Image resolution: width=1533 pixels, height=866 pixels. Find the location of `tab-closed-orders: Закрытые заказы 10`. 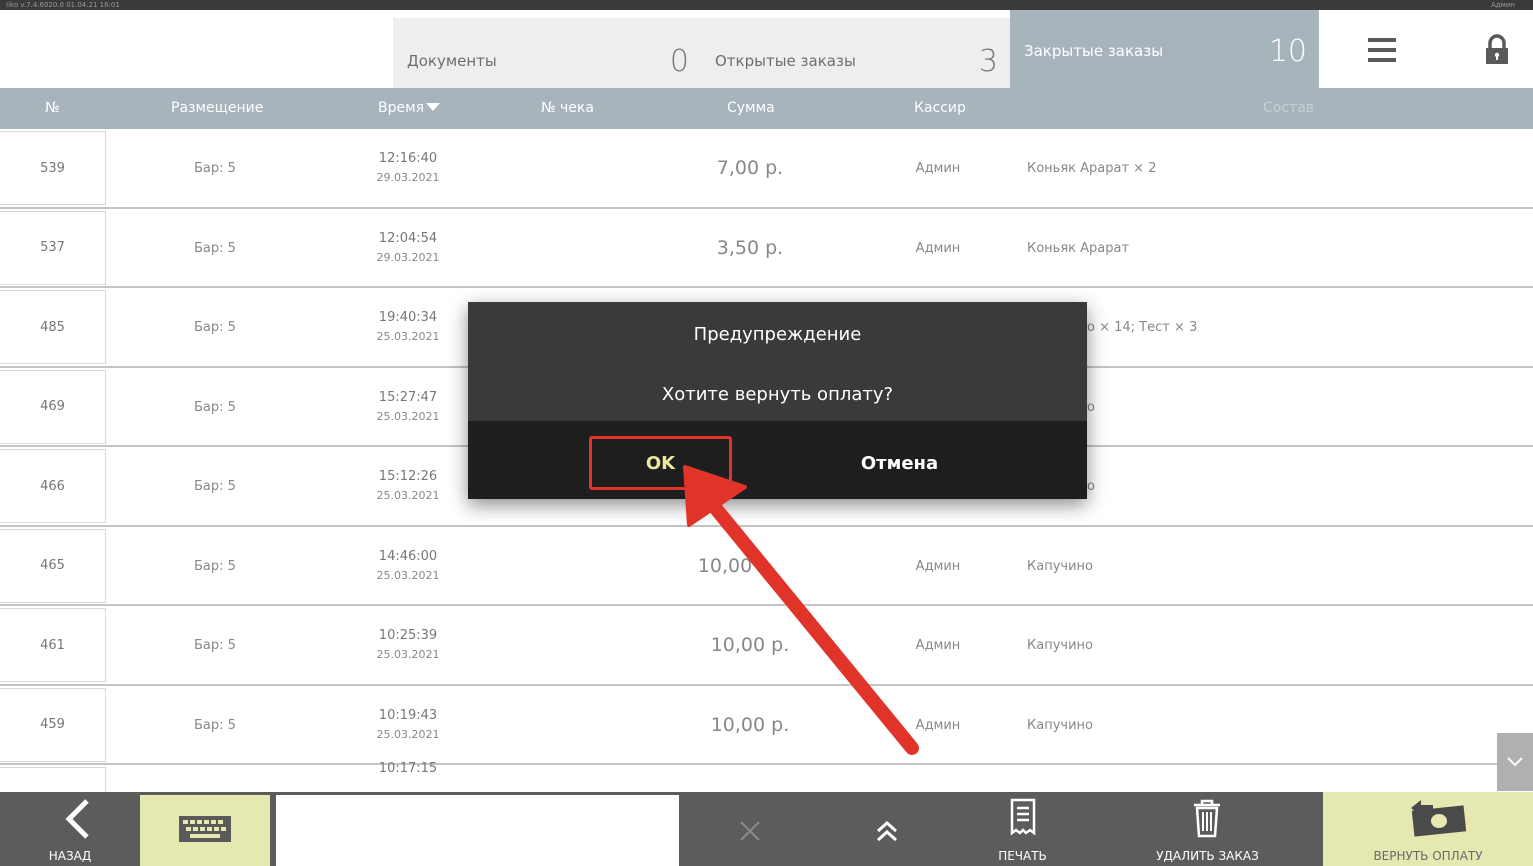

tab-closed-orders: Закрытые заказы 10 is located at coordinates (1164, 49).